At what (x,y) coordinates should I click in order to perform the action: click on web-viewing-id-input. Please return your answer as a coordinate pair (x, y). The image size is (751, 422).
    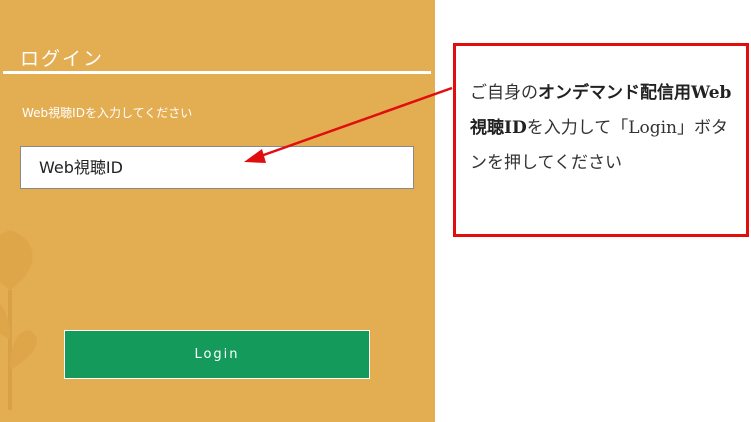
    Looking at the image, I should click on (217, 167).